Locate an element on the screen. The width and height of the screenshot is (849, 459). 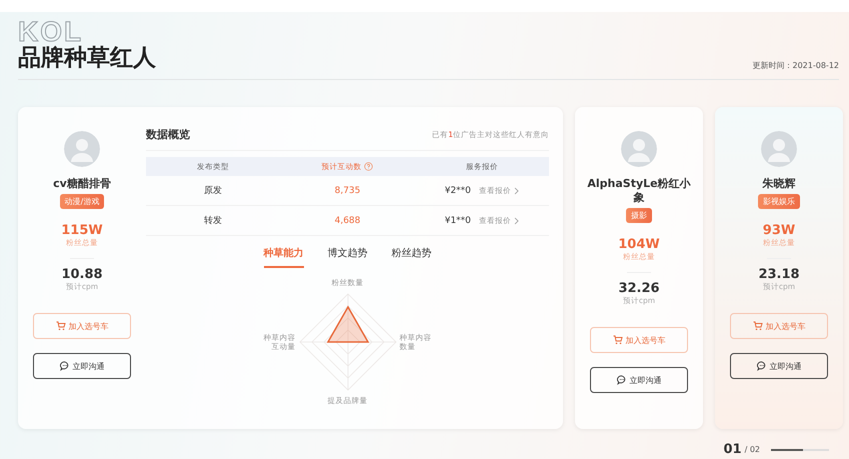
influencer-name: AlphaStyLe粉红小象 is located at coordinates (639, 191).